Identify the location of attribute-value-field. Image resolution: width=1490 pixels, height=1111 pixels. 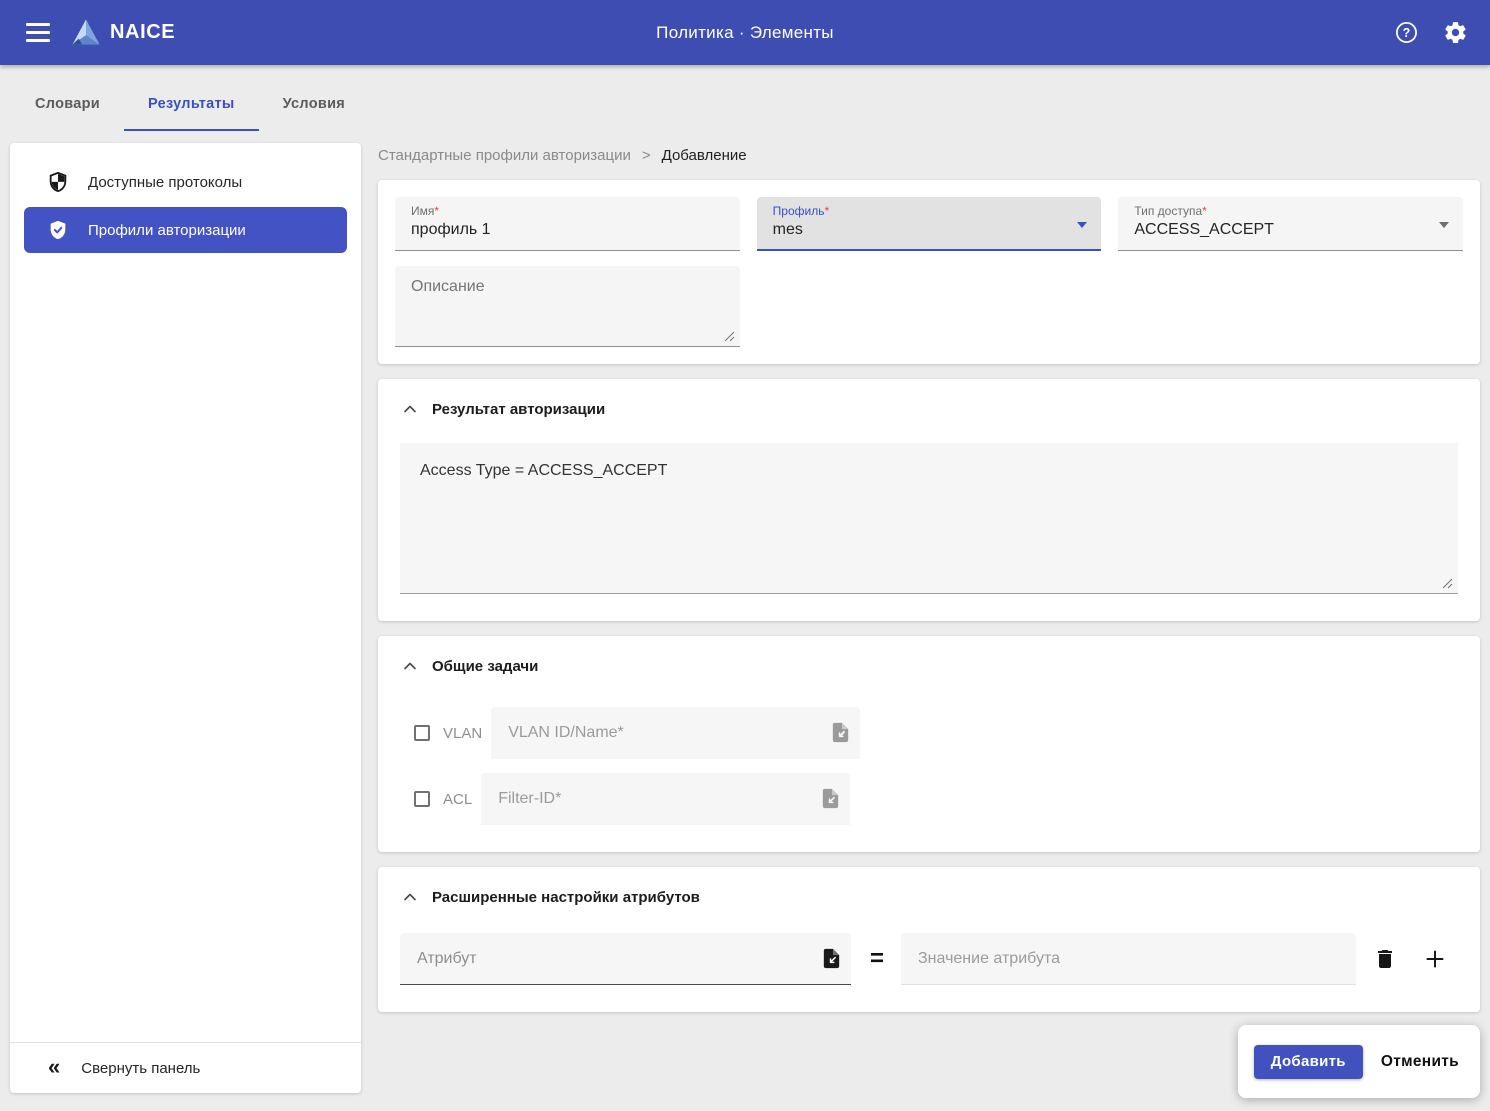
(1129, 959).